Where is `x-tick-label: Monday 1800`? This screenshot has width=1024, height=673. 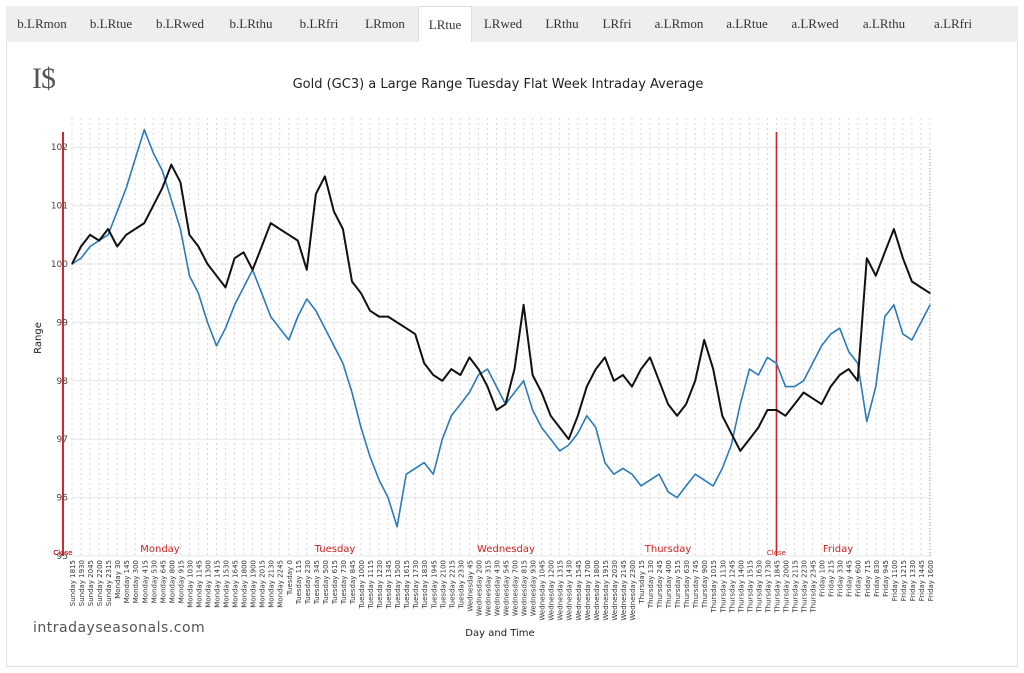 x-tick-label: Monday 1800 is located at coordinates (245, 584).